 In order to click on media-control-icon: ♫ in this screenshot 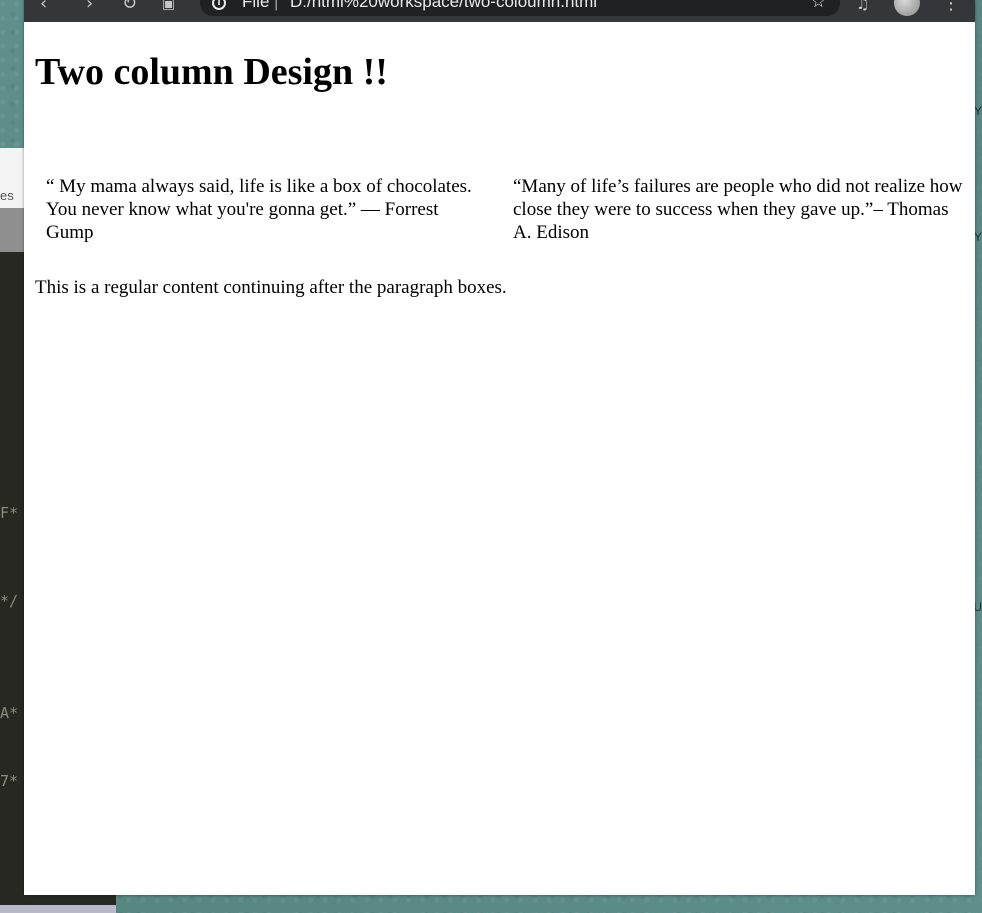, I will do `click(862, 7)`.